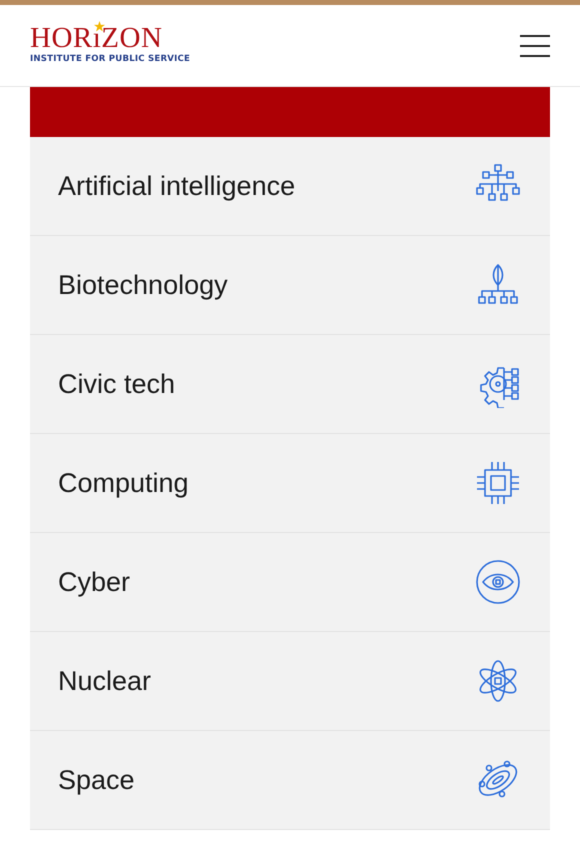 The image size is (580, 841). Describe the element at coordinates (110, 59) in the screenshot. I see `logo-tagline: INSTITUTE FOR PUBLIC SERVICE` at that location.